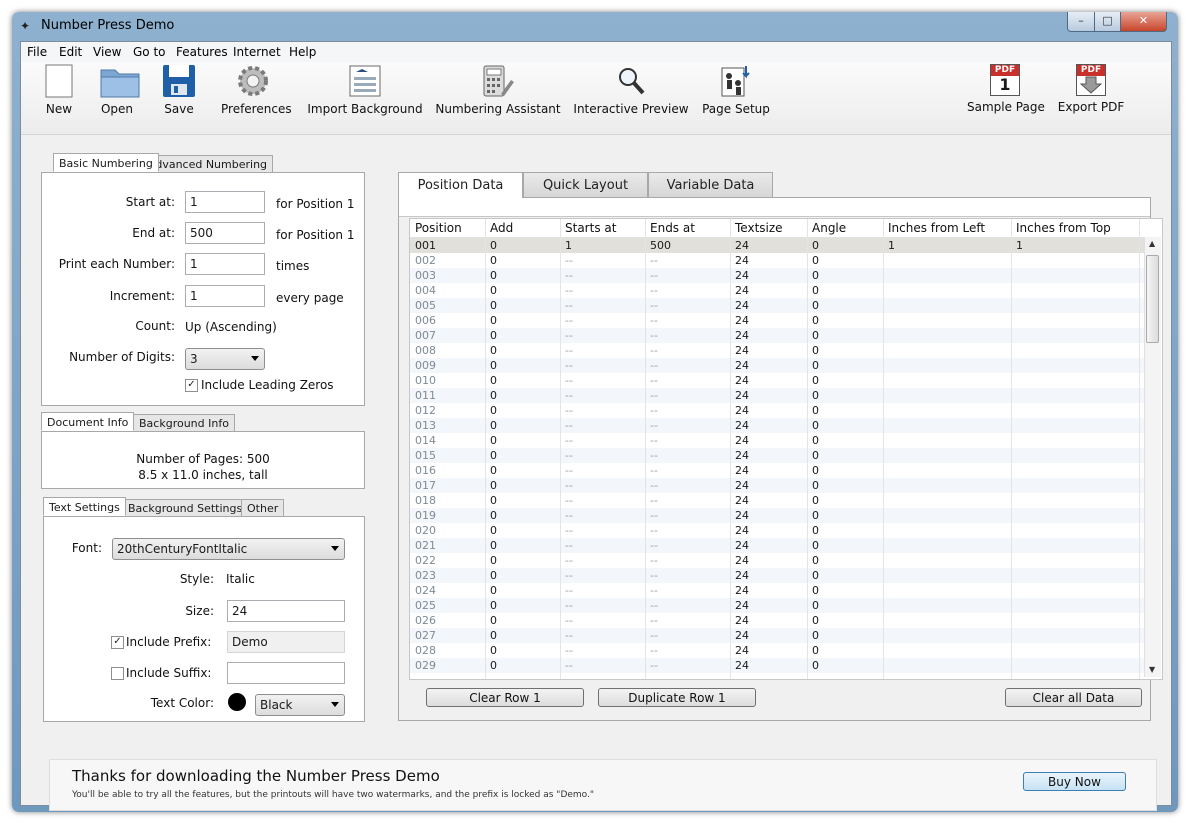  What do you see at coordinates (425, 425) in the screenshot?
I see `table-cell: 013` at bounding box center [425, 425].